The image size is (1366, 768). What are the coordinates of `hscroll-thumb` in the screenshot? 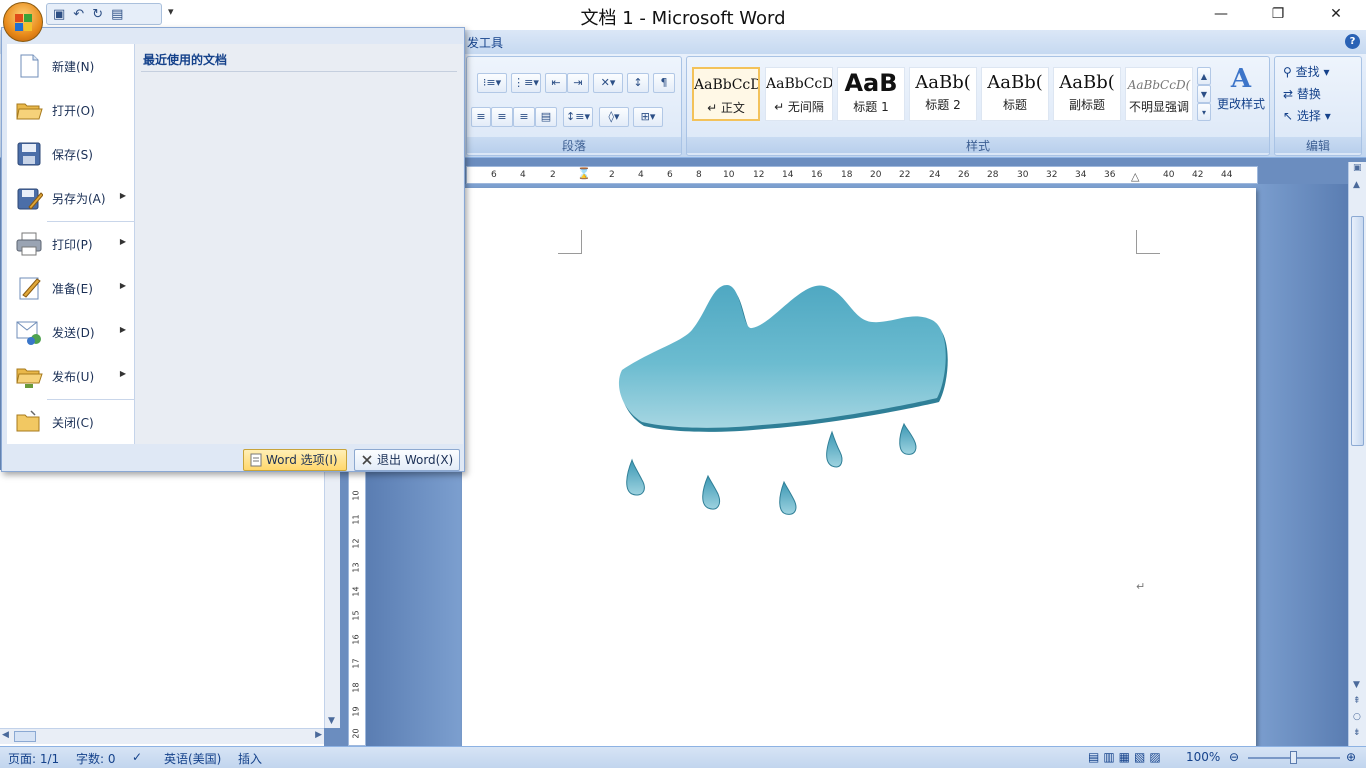 It's located at (25, 736).